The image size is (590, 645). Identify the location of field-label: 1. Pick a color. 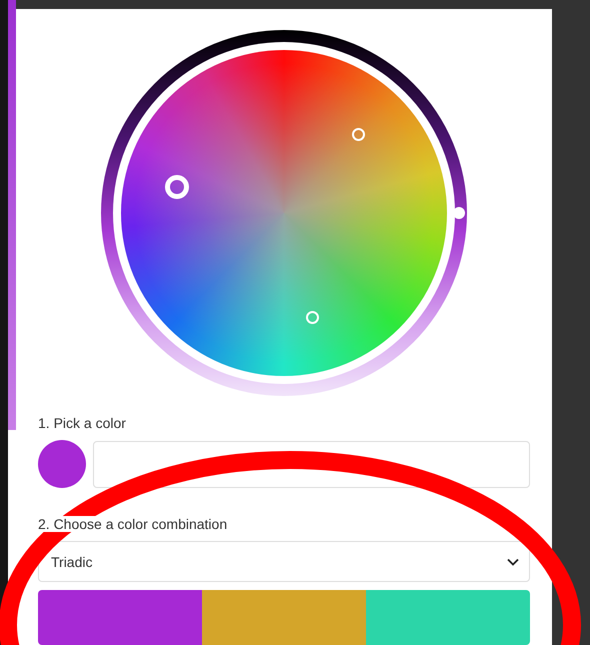
(83, 423).